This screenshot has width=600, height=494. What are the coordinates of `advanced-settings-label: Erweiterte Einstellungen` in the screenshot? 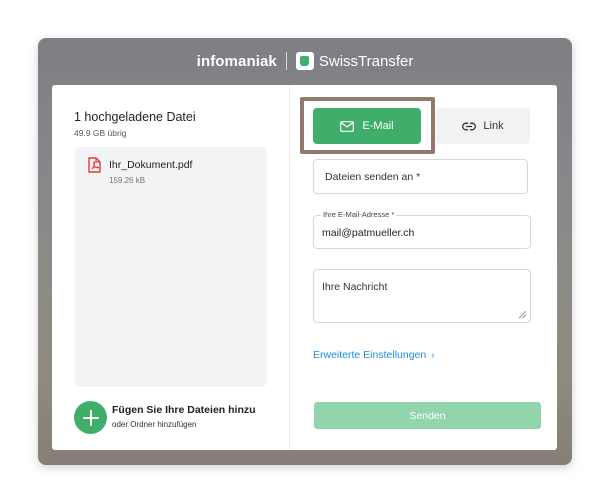 It's located at (370, 355).